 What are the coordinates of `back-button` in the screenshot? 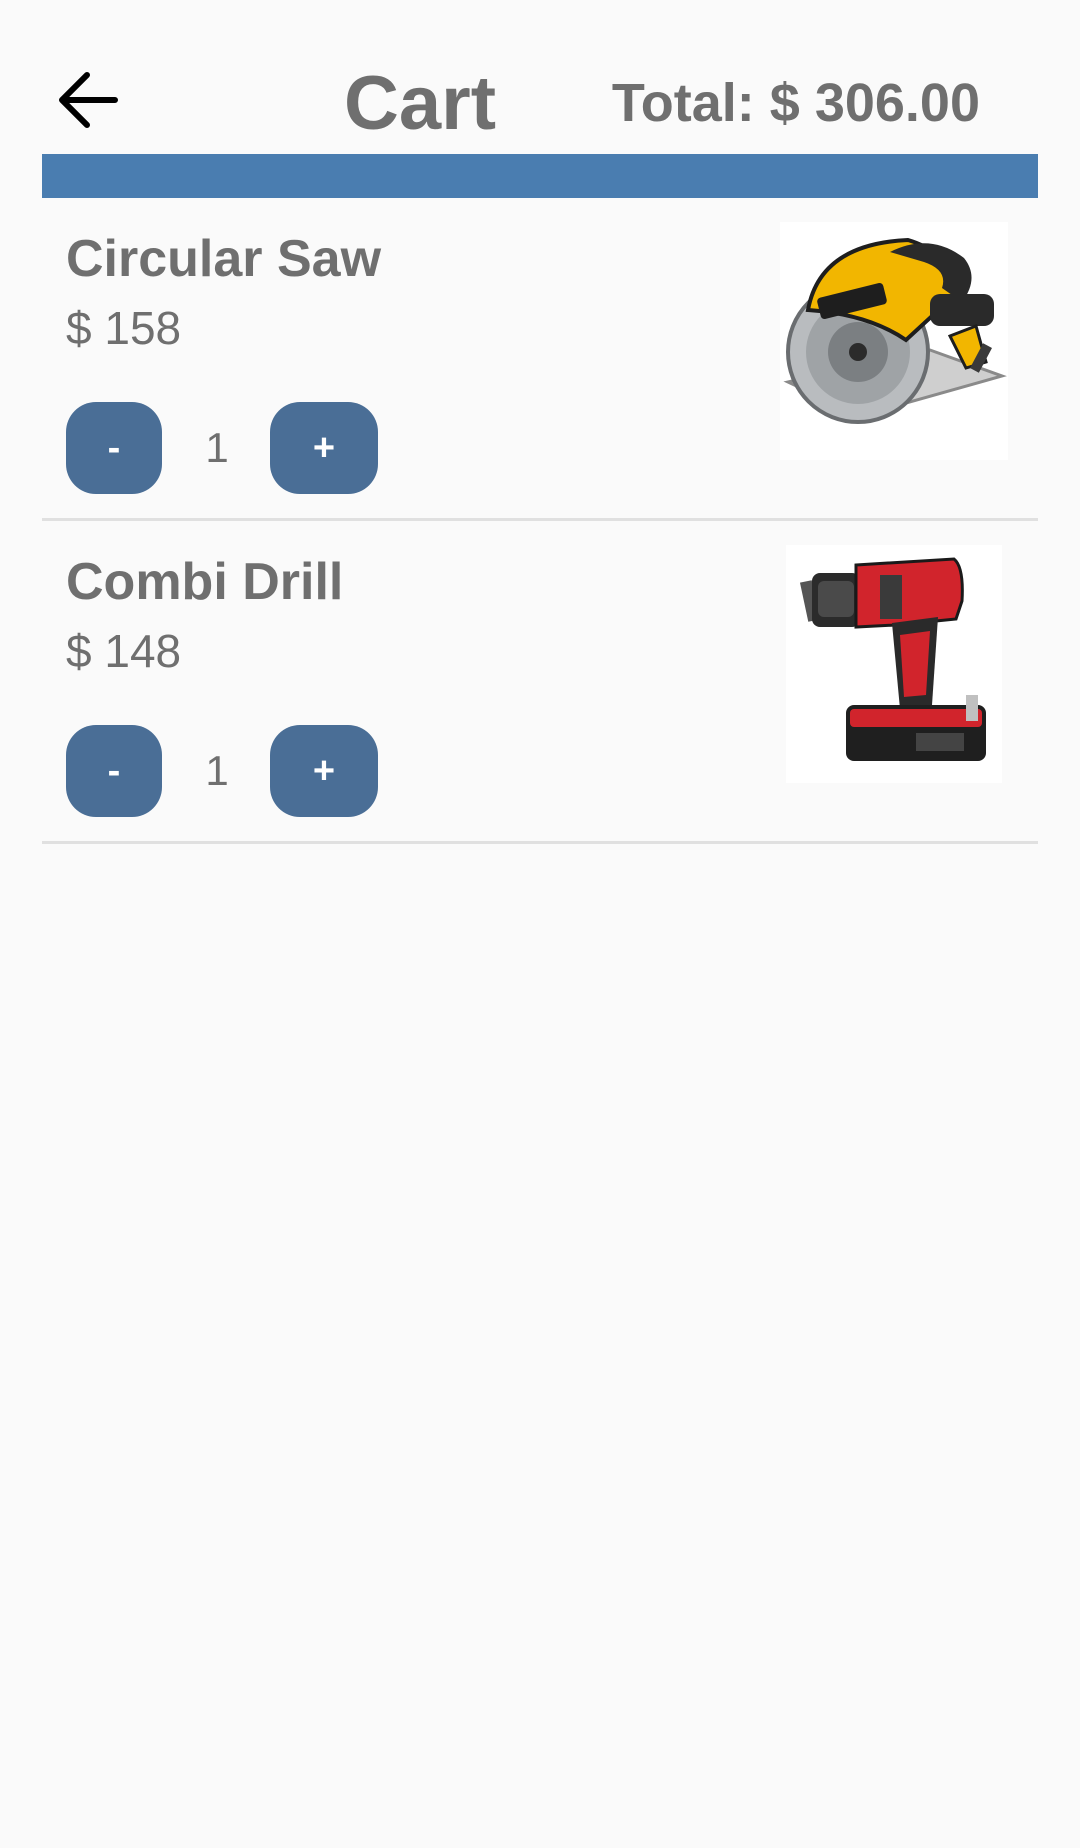 It's located at (88, 100).